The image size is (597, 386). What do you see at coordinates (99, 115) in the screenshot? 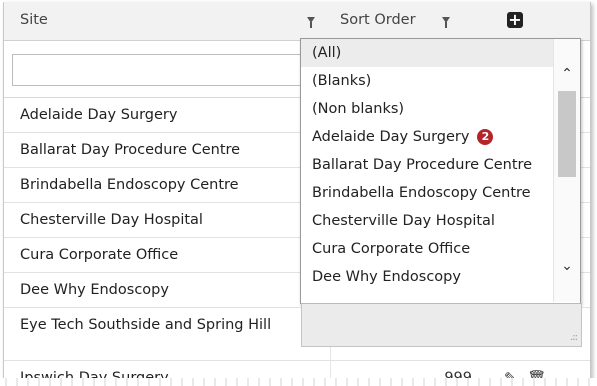
I see `site-cell: Adelaide Day Surgery` at bounding box center [99, 115].